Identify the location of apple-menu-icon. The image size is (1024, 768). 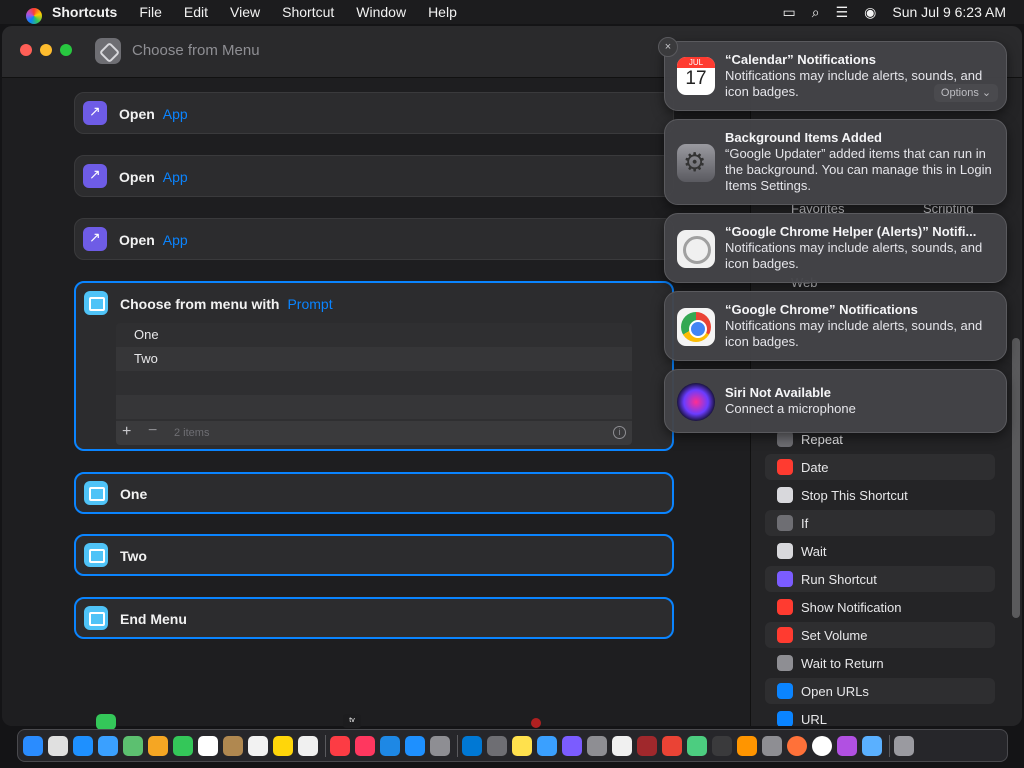
(30, 12).